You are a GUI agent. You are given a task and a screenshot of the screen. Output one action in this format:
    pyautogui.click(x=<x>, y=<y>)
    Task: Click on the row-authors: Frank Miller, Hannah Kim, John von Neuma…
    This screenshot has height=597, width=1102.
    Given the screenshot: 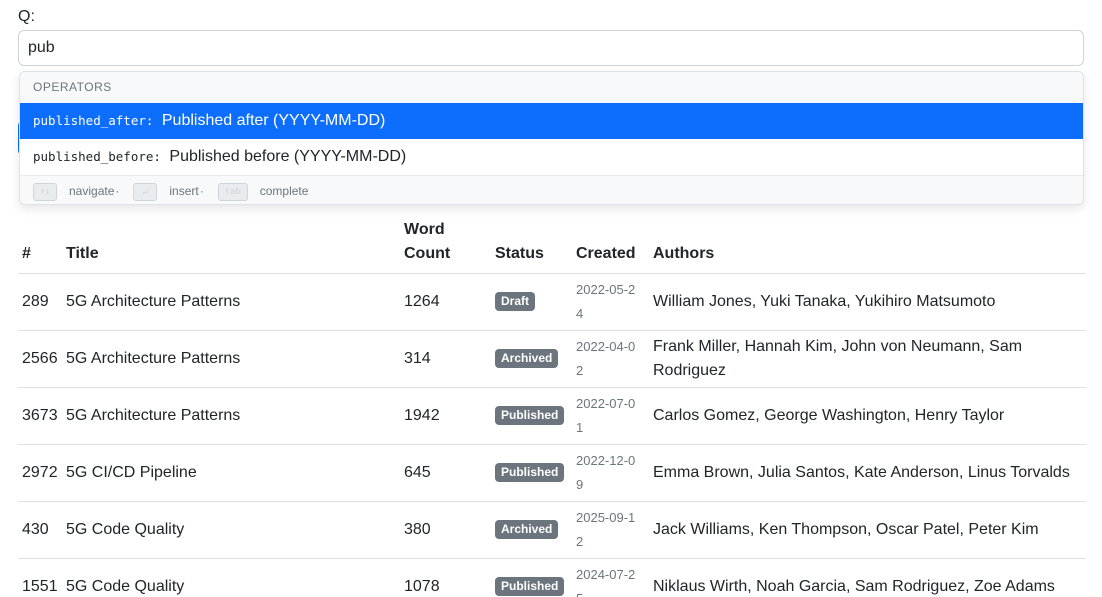 What is the action you would take?
    pyautogui.click(x=867, y=359)
    